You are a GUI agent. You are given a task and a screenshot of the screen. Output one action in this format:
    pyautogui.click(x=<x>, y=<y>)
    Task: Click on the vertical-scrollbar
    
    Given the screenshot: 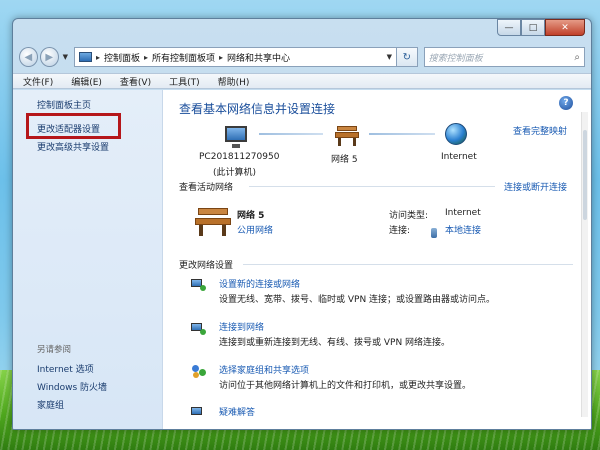 What is the action you would take?
    pyautogui.click(x=584, y=264)
    